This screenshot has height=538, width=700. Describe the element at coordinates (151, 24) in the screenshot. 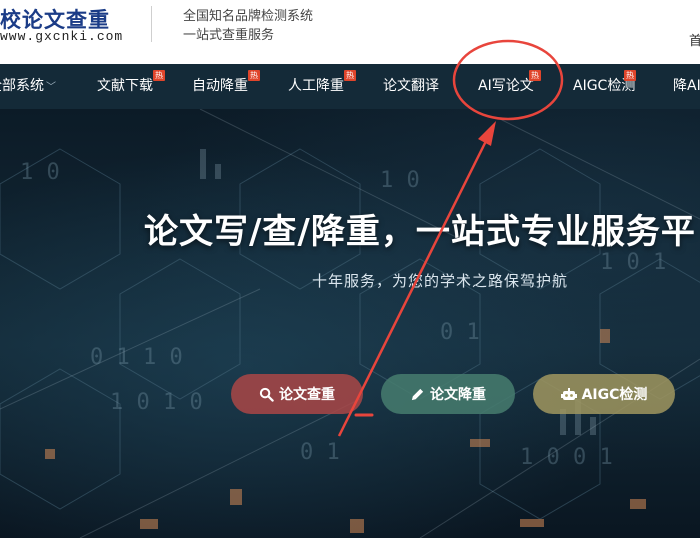

I see `header-divider` at that location.